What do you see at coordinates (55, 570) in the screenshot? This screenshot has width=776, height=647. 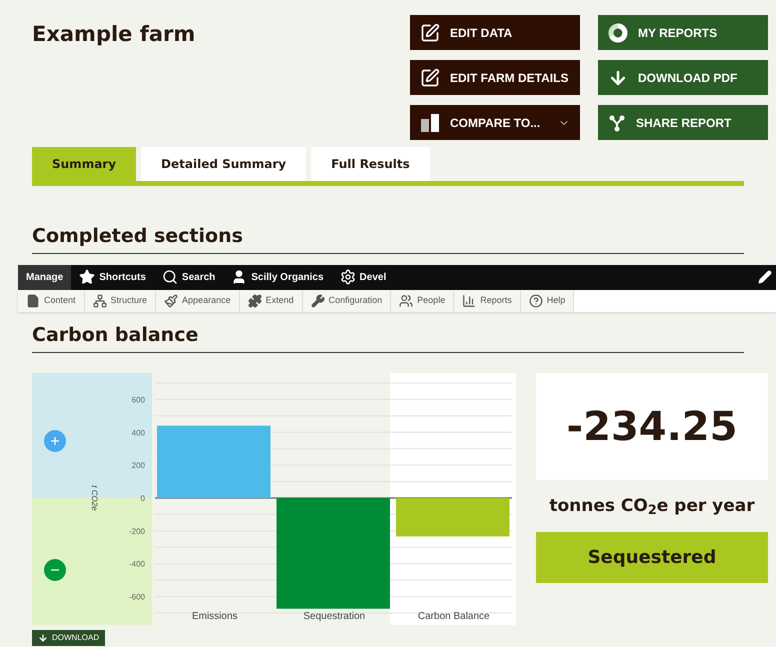 I see `minus-icon` at bounding box center [55, 570].